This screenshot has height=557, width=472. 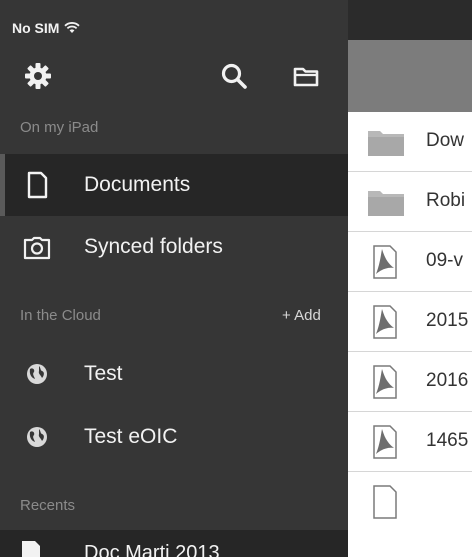 What do you see at coordinates (59, 127) in the screenshot?
I see `section-label-on-device: On my iPad` at bounding box center [59, 127].